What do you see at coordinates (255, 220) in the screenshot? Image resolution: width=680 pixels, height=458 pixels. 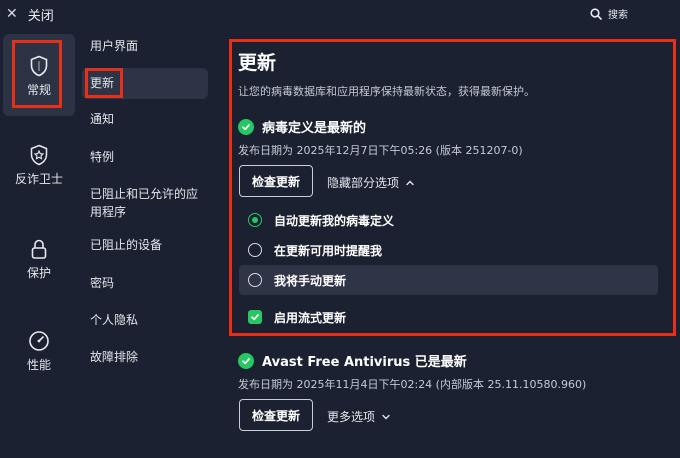 I see `radio-selected` at bounding box center [255, 220].